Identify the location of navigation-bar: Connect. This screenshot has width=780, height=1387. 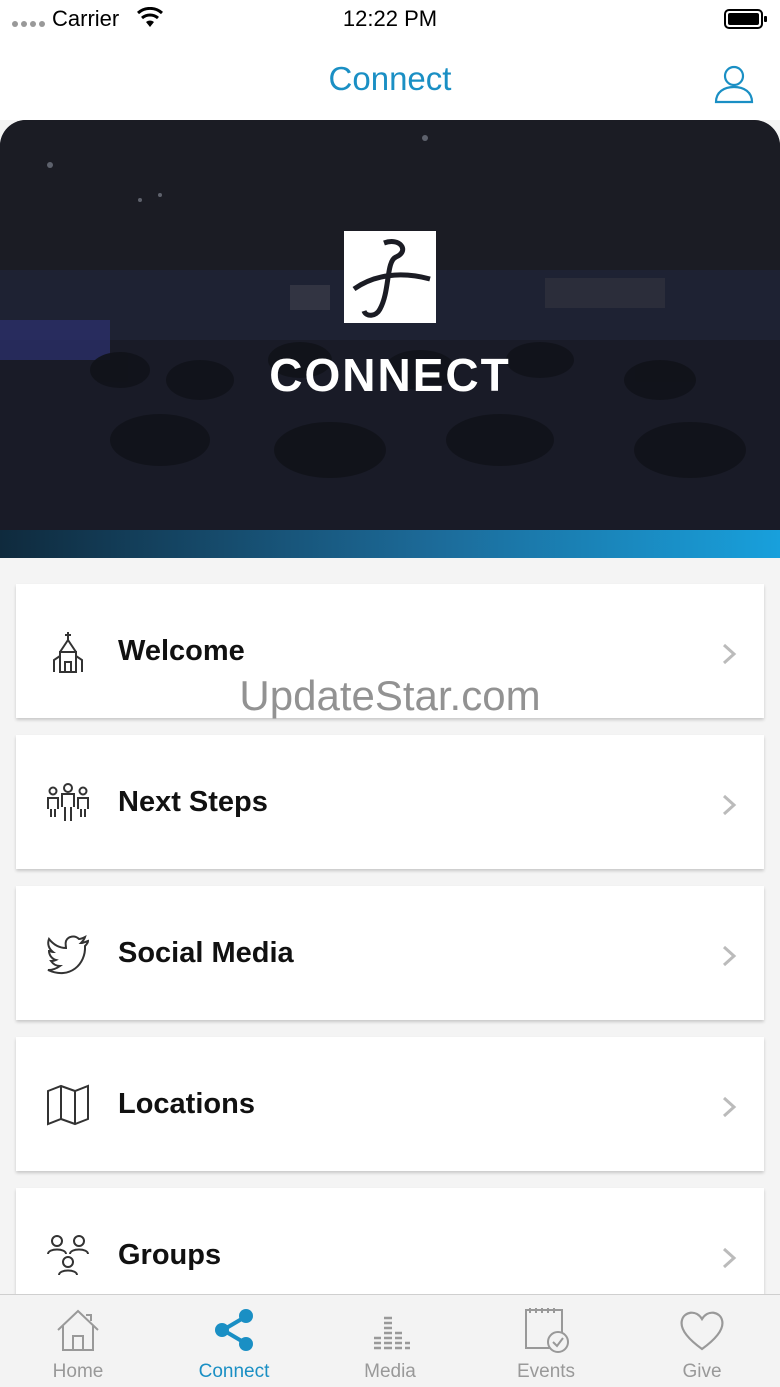
(390, 80).